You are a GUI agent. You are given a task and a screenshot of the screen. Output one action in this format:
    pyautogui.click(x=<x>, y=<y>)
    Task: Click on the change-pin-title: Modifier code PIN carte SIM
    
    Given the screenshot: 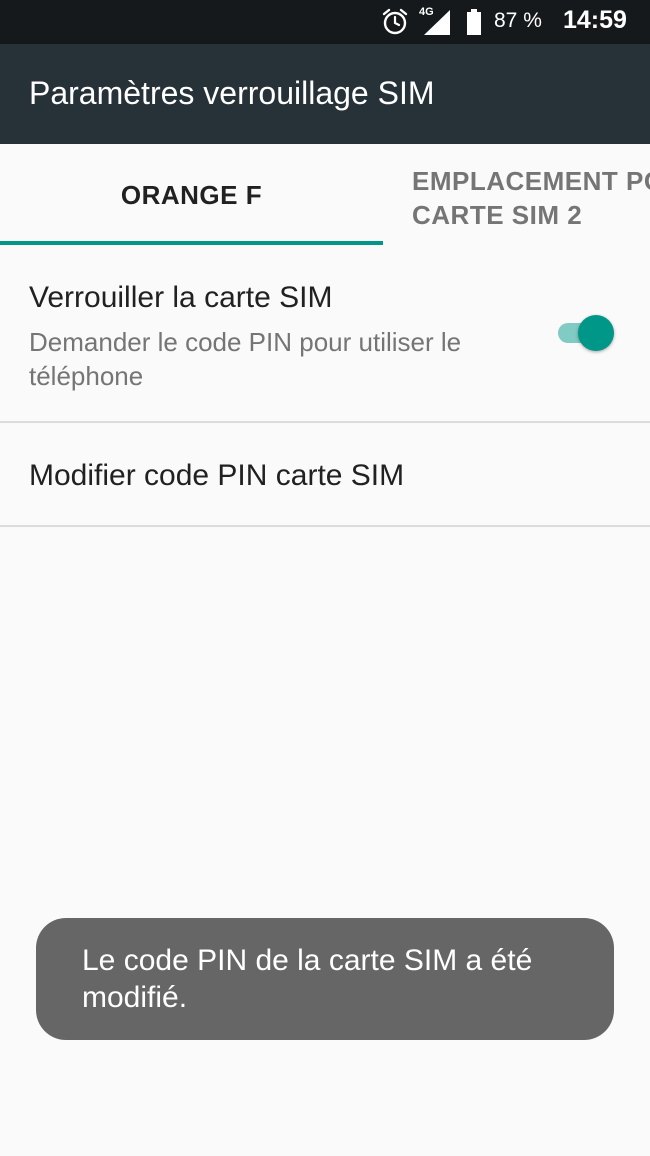 What is the action you would take?
    pyautogui.click(x=217, y=475)
    